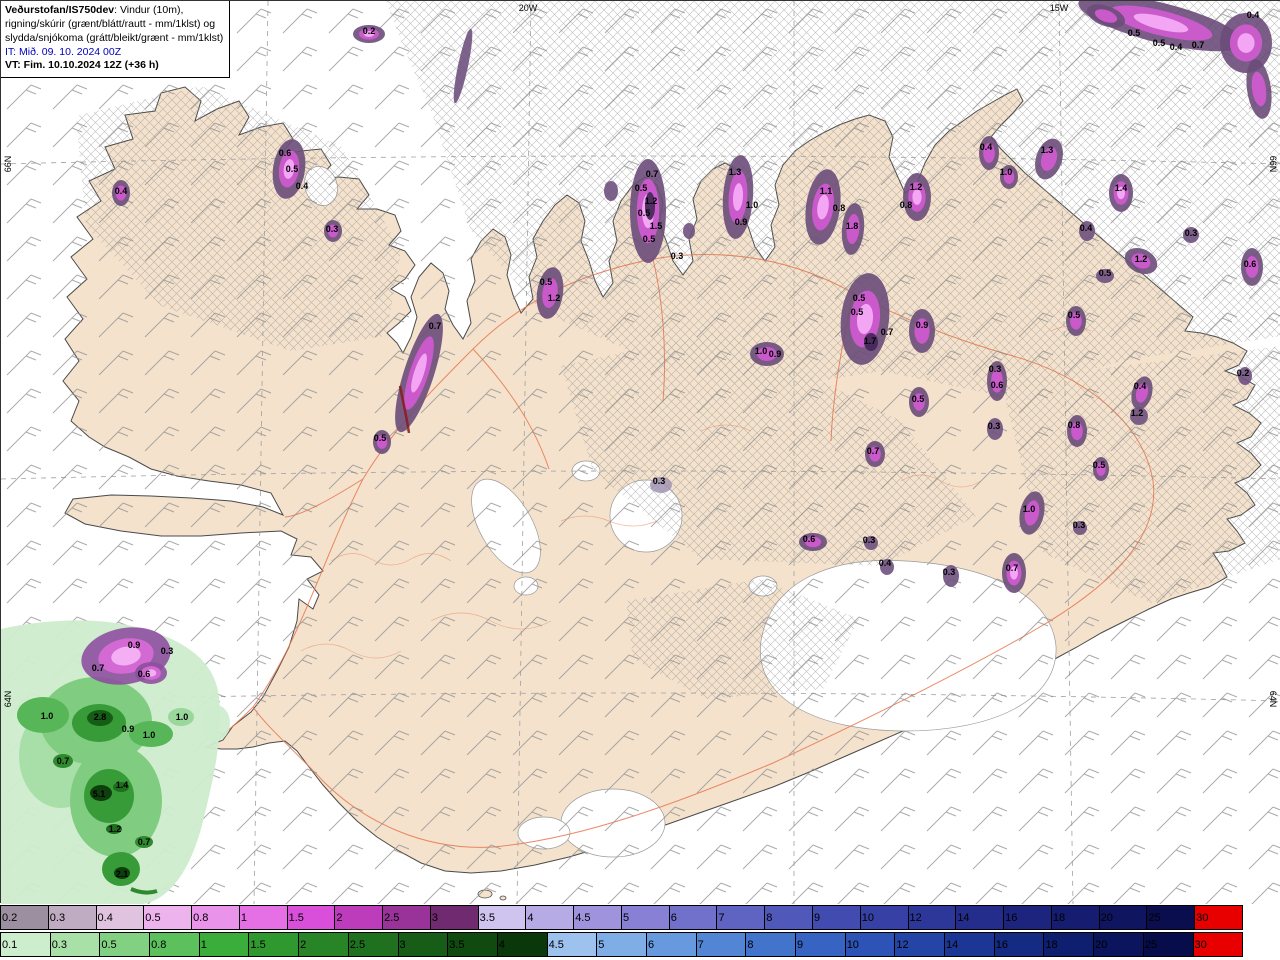 This screenshot has height=960, width=1280. Describe the element at coordinates (224, 944) in the screenshot. I see `colorbar-segment: 1` at that location.